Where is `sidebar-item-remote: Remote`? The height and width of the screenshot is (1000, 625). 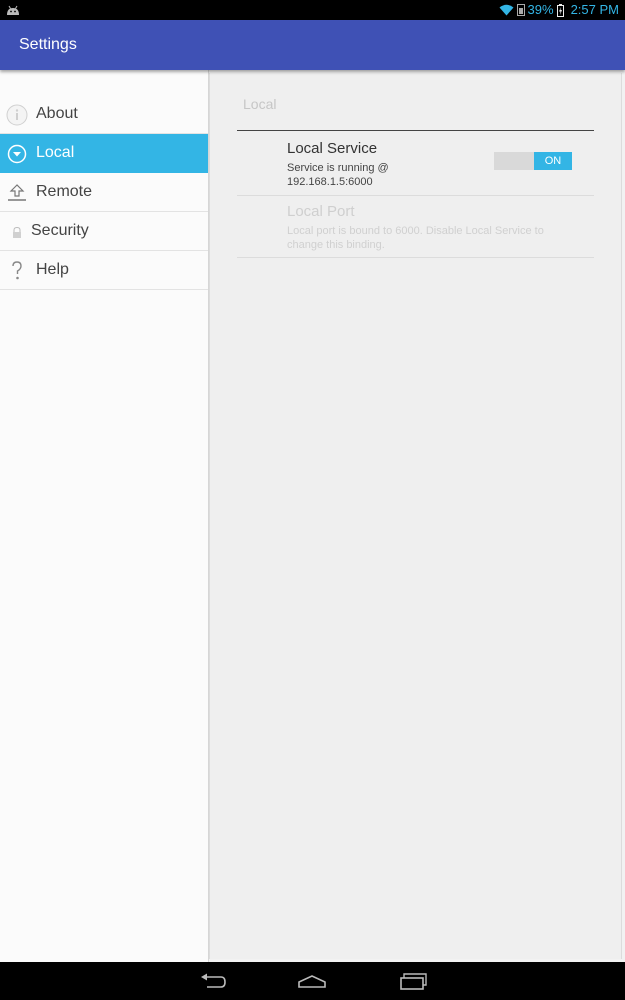 sidebar-item-remote: Remote is located at coordinates (104, 192).